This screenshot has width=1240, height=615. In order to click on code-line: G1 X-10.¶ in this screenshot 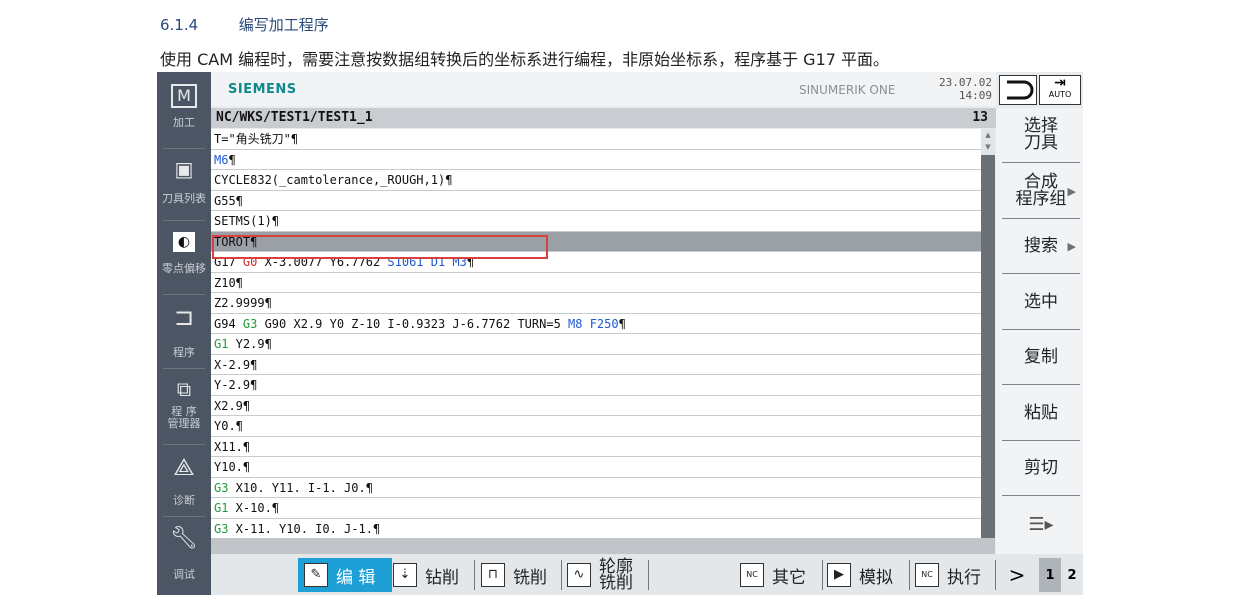, I will do `click(596, 508)`.